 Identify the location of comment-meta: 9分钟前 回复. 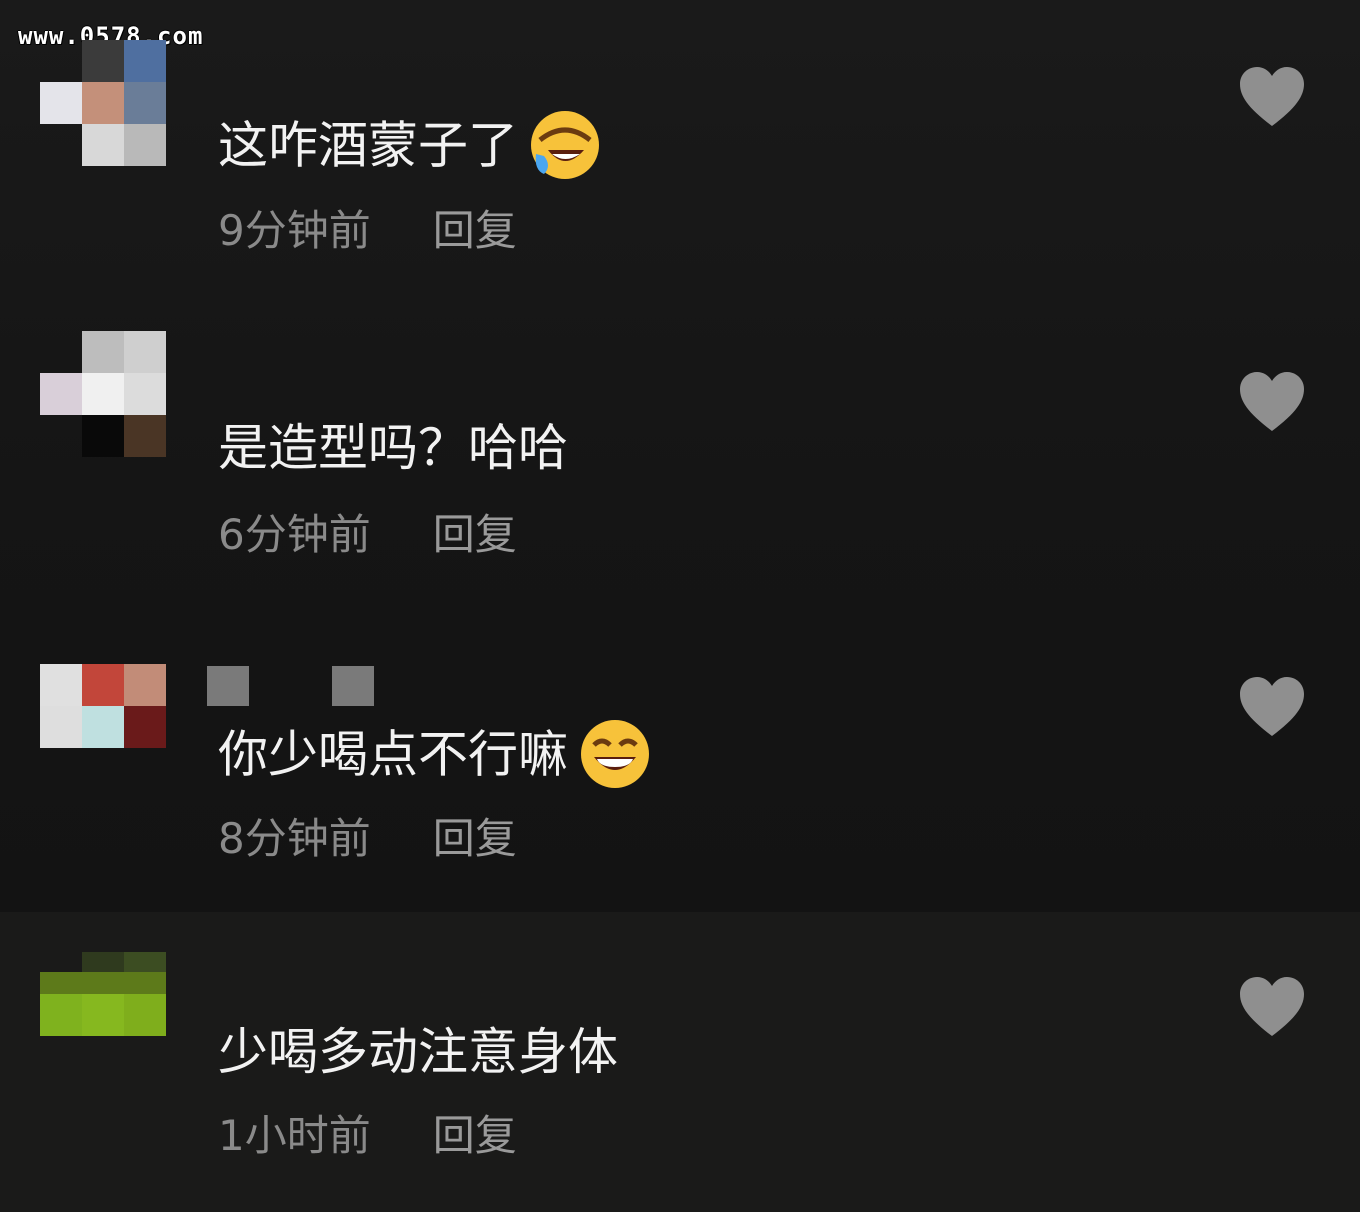
(367, 231).